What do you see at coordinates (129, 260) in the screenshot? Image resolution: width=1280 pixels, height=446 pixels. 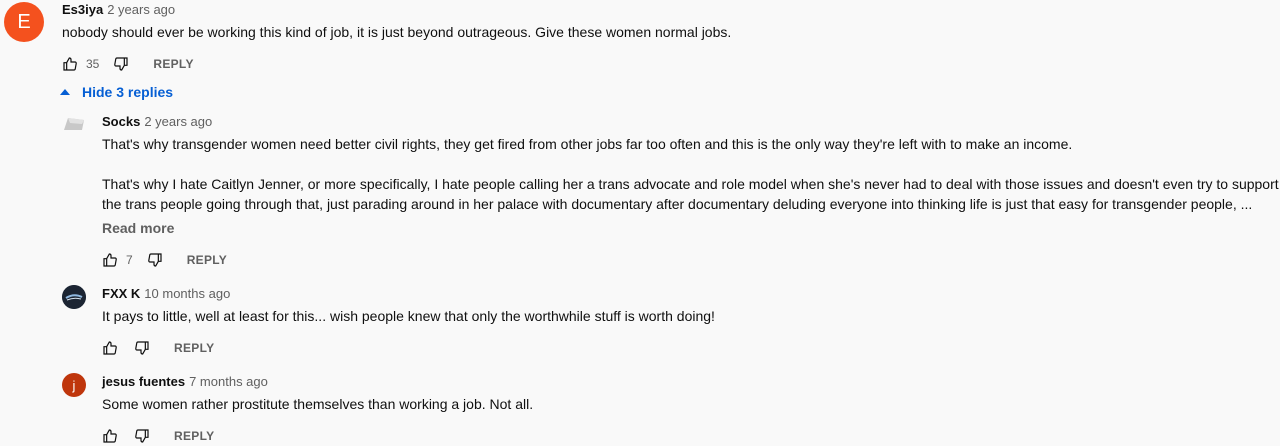 I see `like-count: 7` at bounding box center [129, 260].